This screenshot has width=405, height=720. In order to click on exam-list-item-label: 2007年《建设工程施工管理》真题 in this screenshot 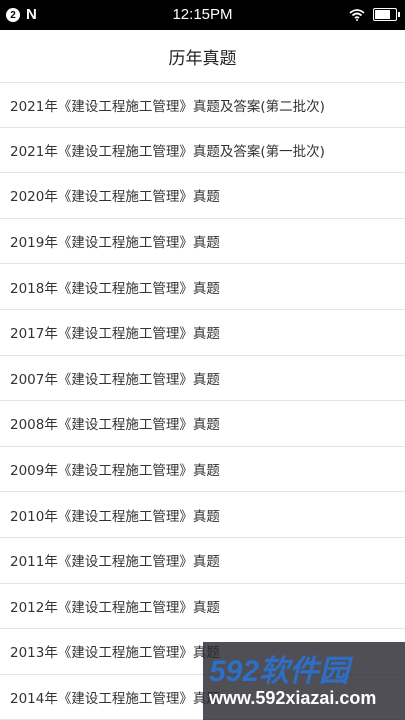, I will do `click(115, 379)`.